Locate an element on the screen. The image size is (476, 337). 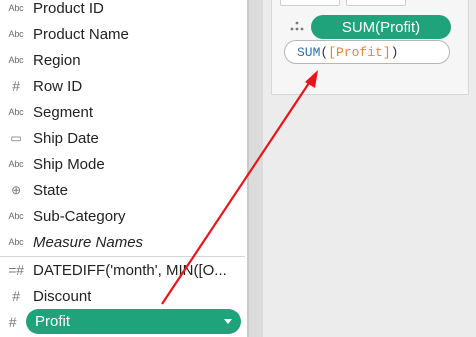
field-ship-date: ▭ Ship Date is located at coordinates (122, 138).